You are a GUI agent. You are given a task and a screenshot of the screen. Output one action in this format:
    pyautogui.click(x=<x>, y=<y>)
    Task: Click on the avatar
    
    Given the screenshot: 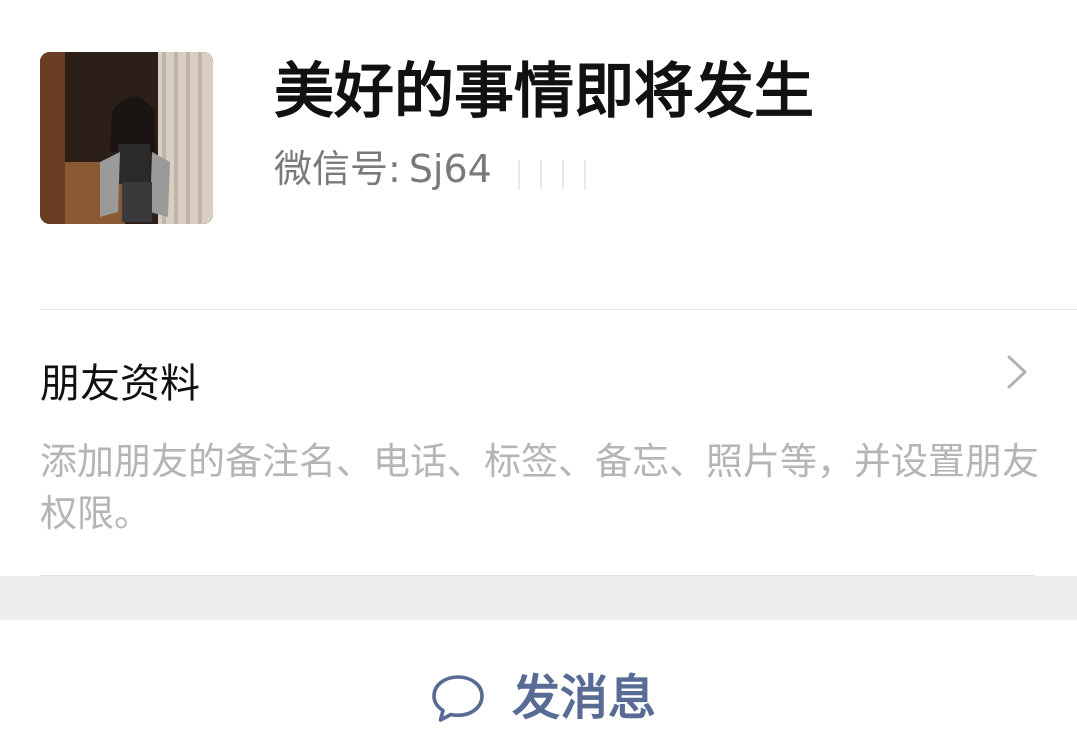 What is the action you would take?
    pyautogui.click(x=126, y=138)
    